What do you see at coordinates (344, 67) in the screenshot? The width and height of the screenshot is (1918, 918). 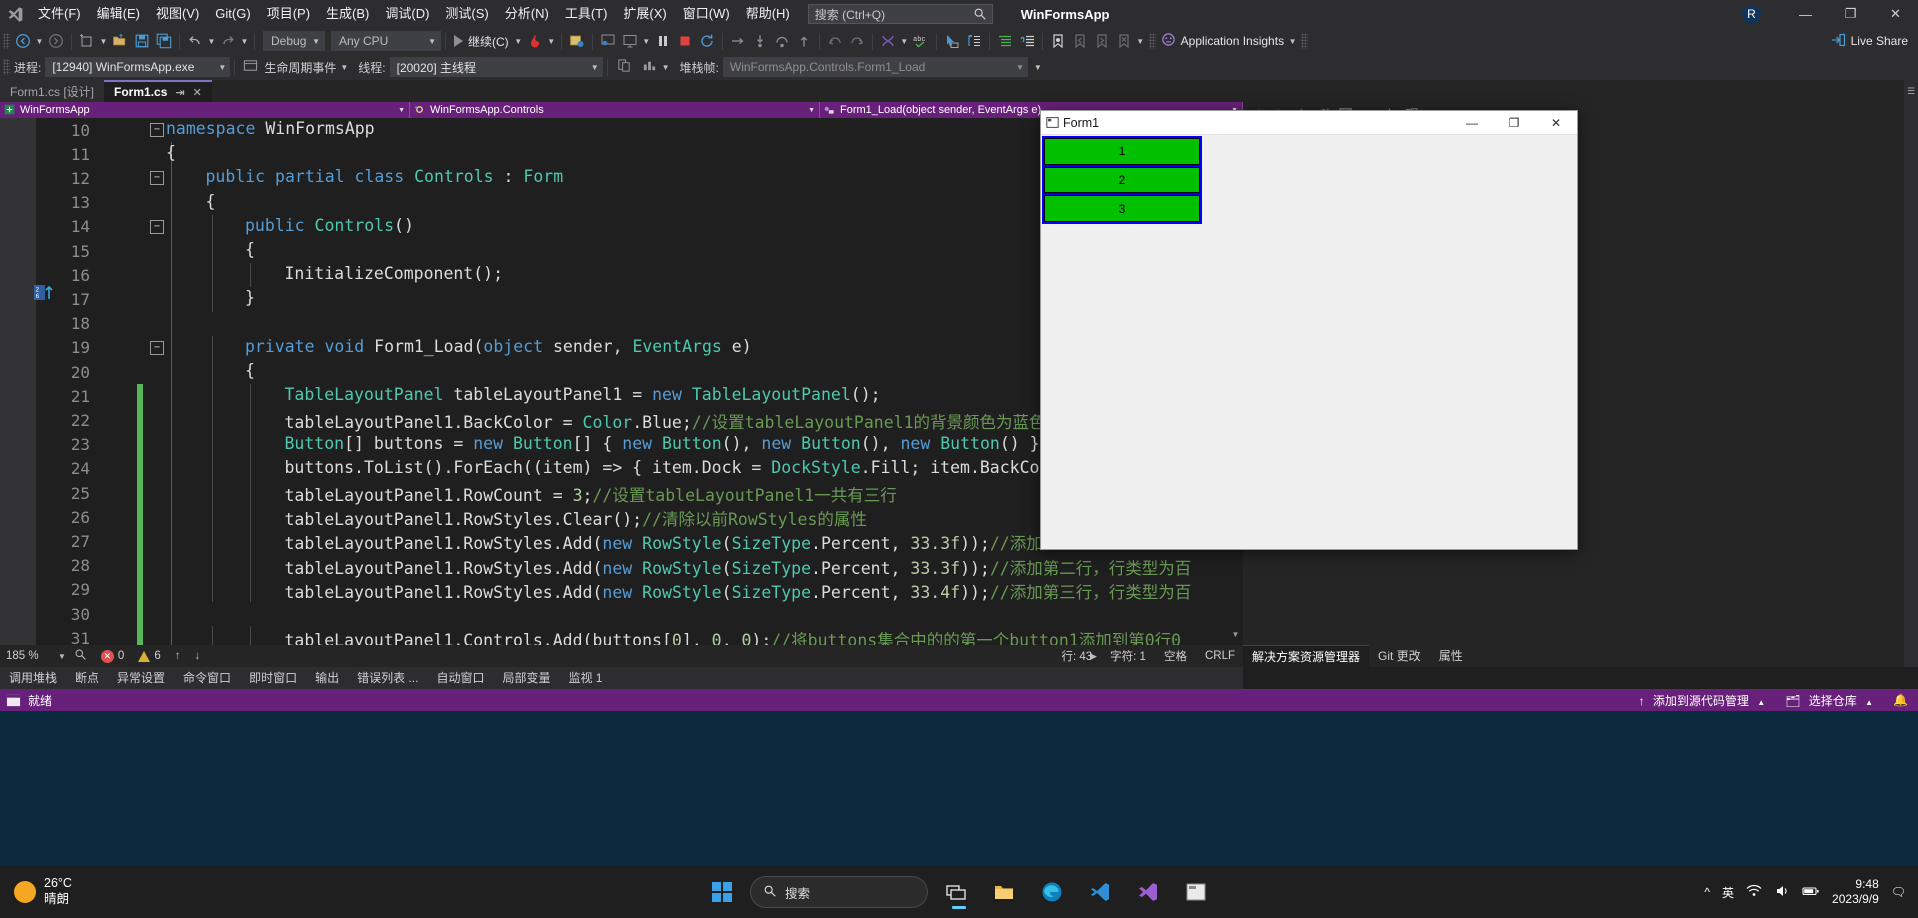 I see `lifecycle-dropdown-icon: ▼` at bounding box center [344, 67].